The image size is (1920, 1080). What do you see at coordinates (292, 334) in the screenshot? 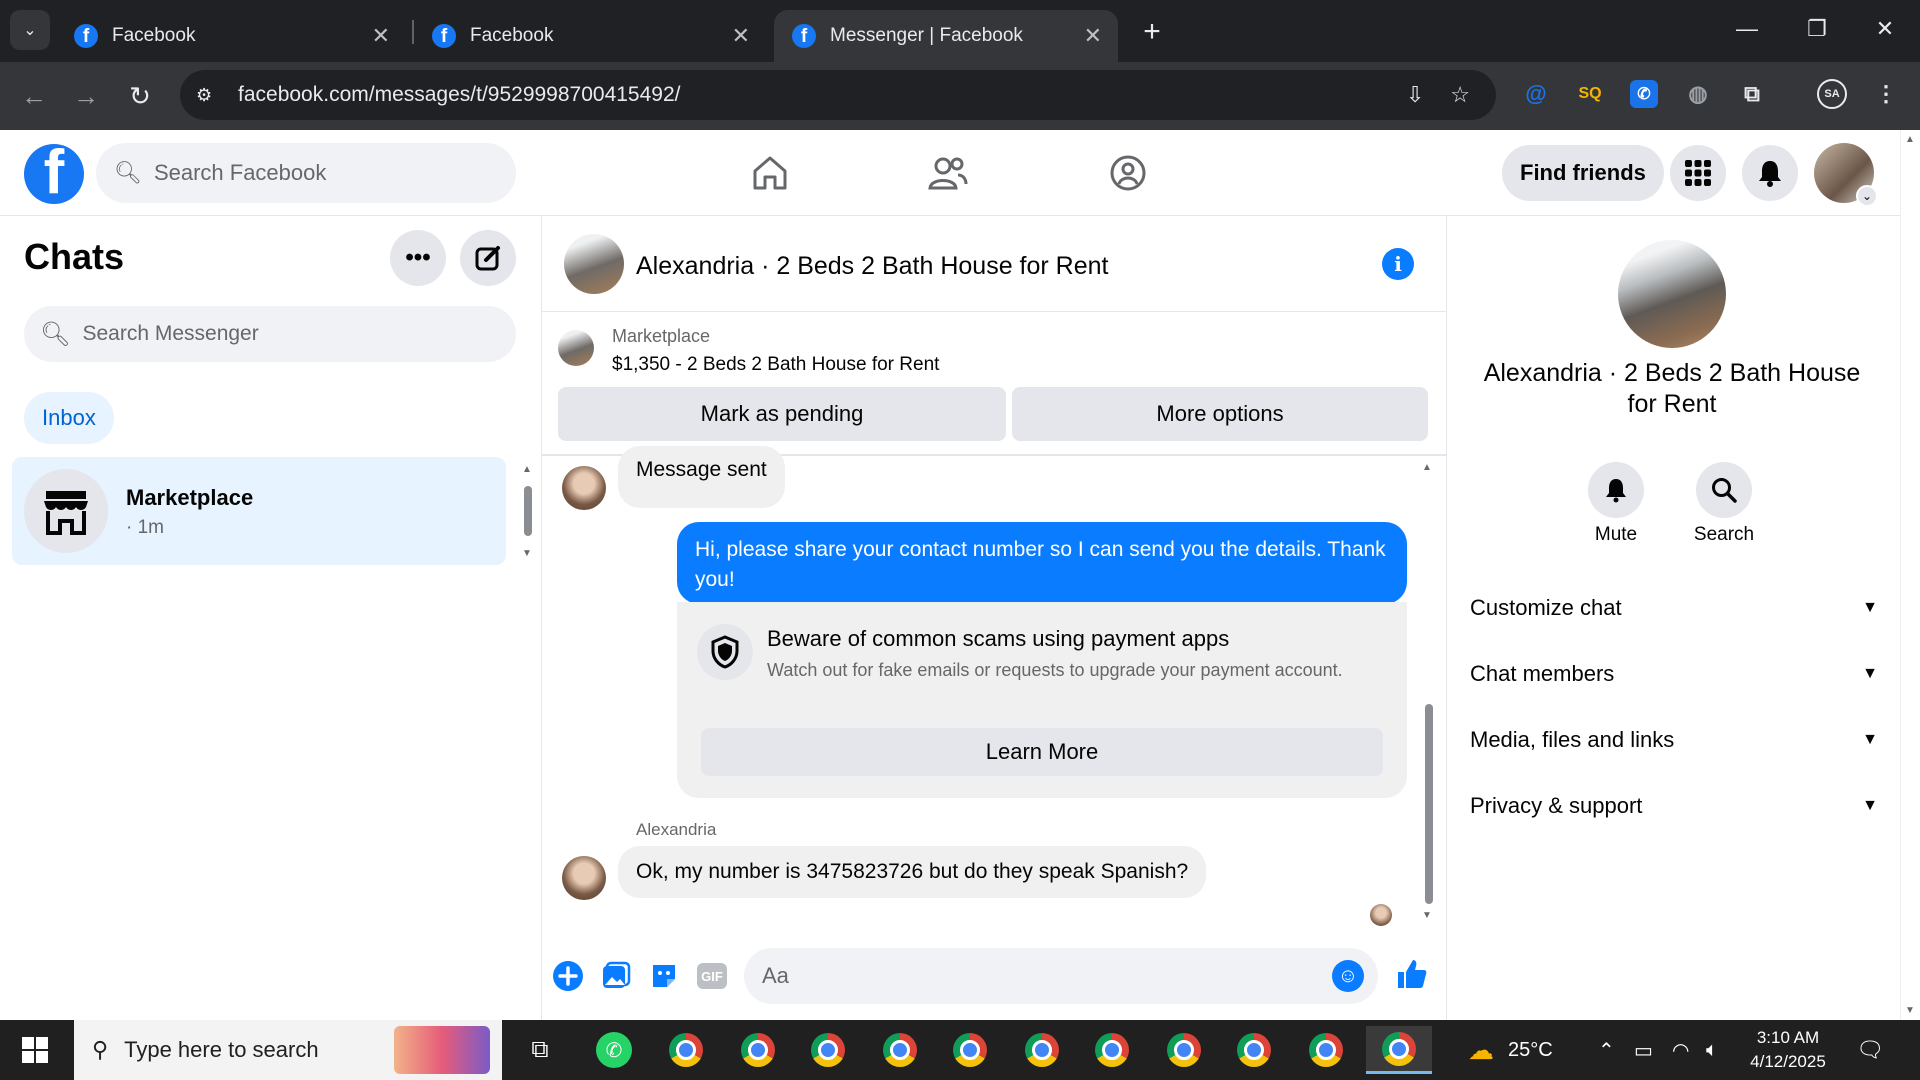
I see `messenger-search-input` at bounding box center [292, 334].